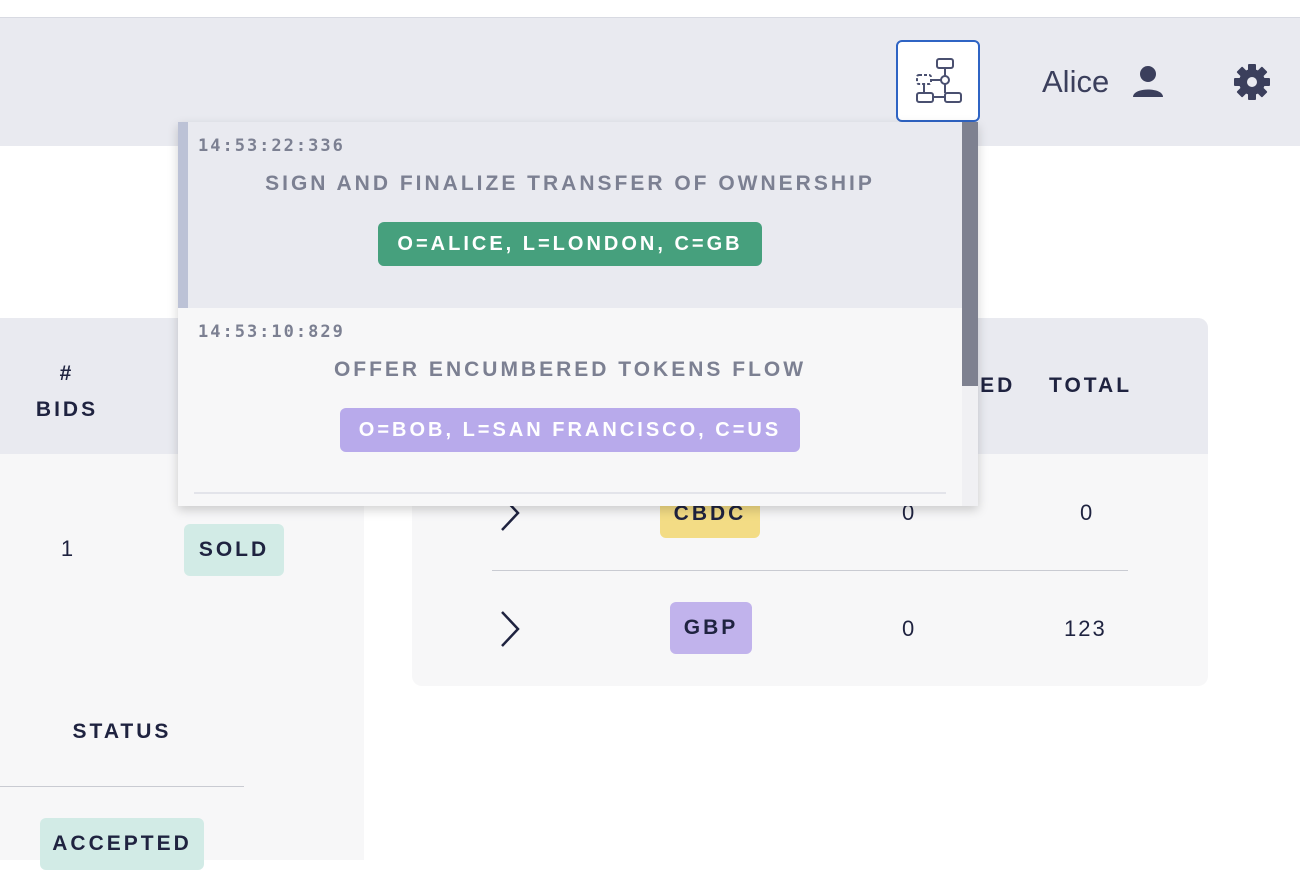 The width and height of the screenshot is (1300, 870). Describe the element at coordinates (1091, 385) in the screenshot. I see `total-column-header: TOTAL` at that location.